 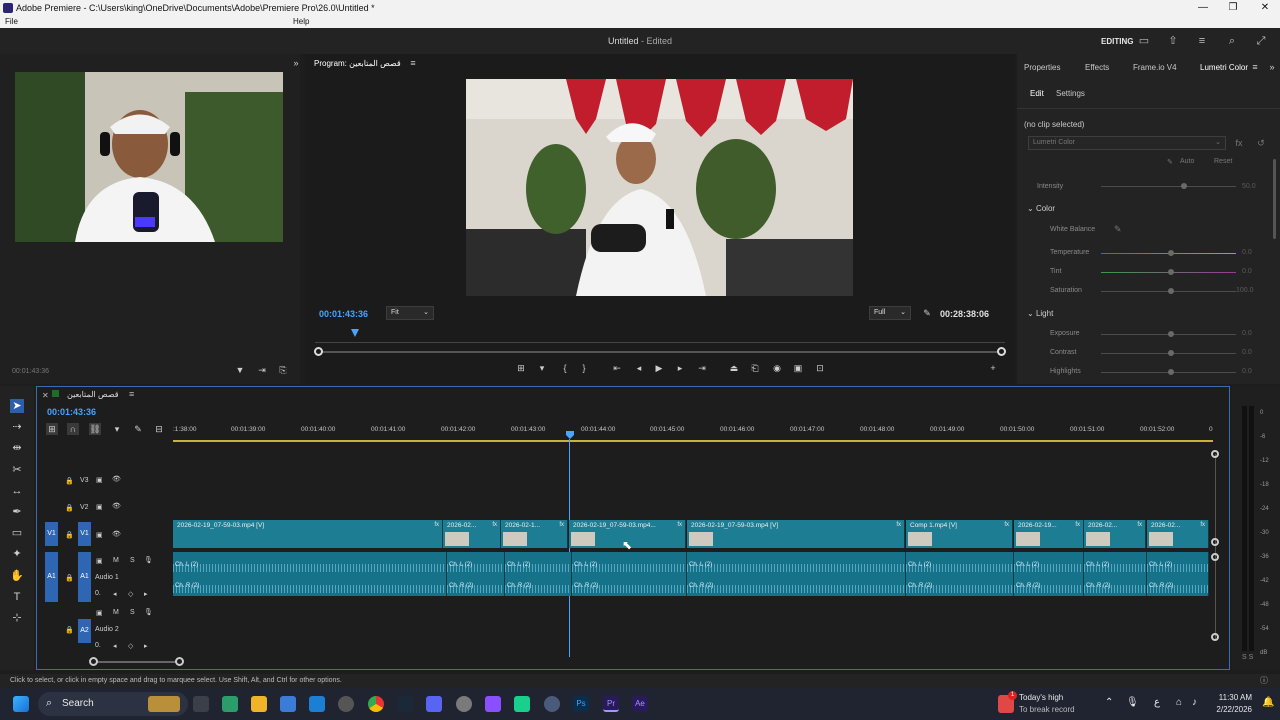 I want to click on eyedropper-icon: ✎, so click(x=1118, y=229).